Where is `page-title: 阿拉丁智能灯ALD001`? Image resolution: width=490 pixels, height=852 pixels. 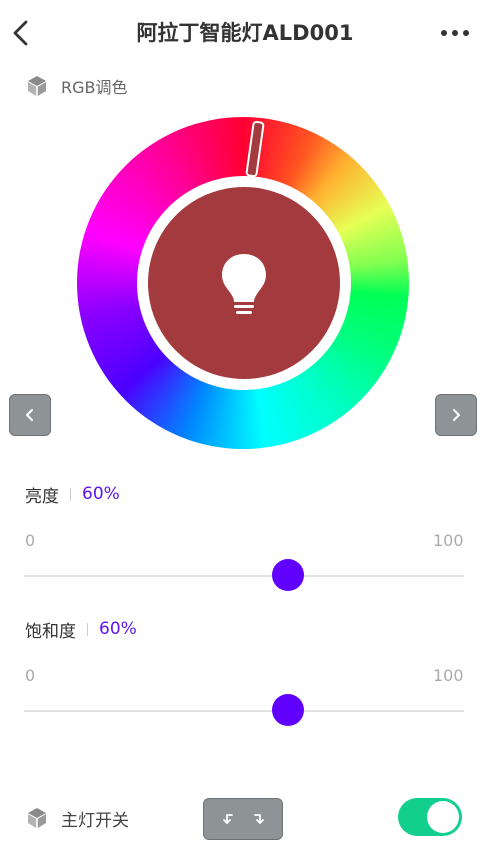 page-title: 阿拉丁智能灯ALD001 is located at coordinates (245, 33).